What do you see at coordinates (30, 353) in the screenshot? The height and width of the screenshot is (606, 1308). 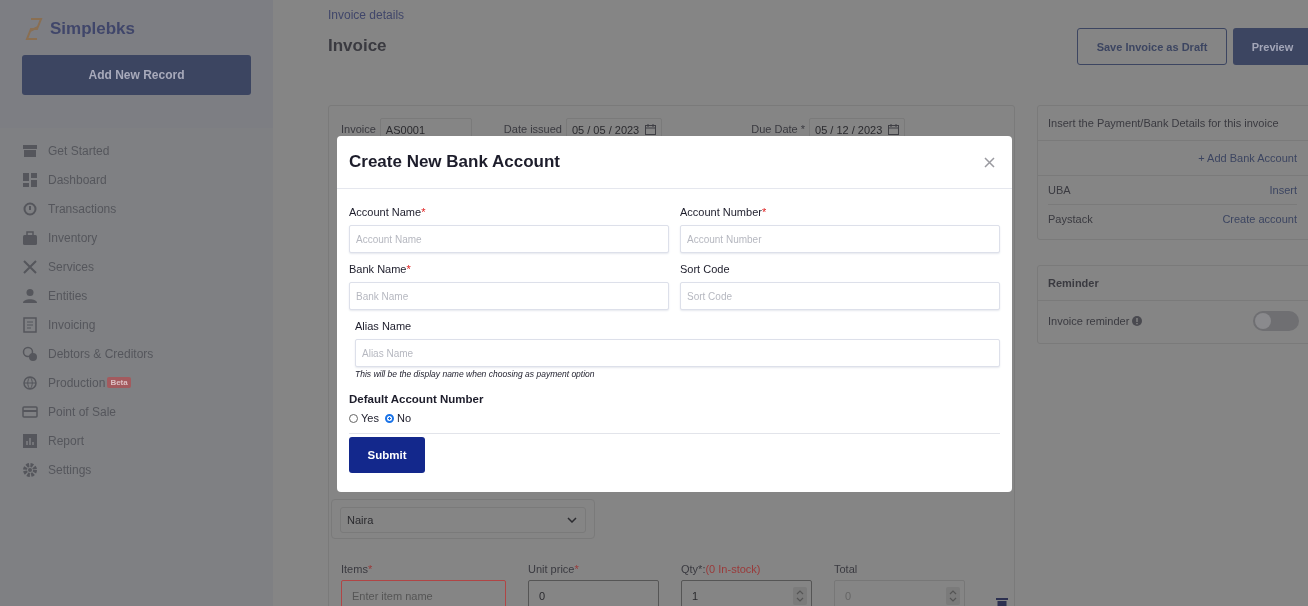 I see `coin-icon` at bounding box center [30, 353].